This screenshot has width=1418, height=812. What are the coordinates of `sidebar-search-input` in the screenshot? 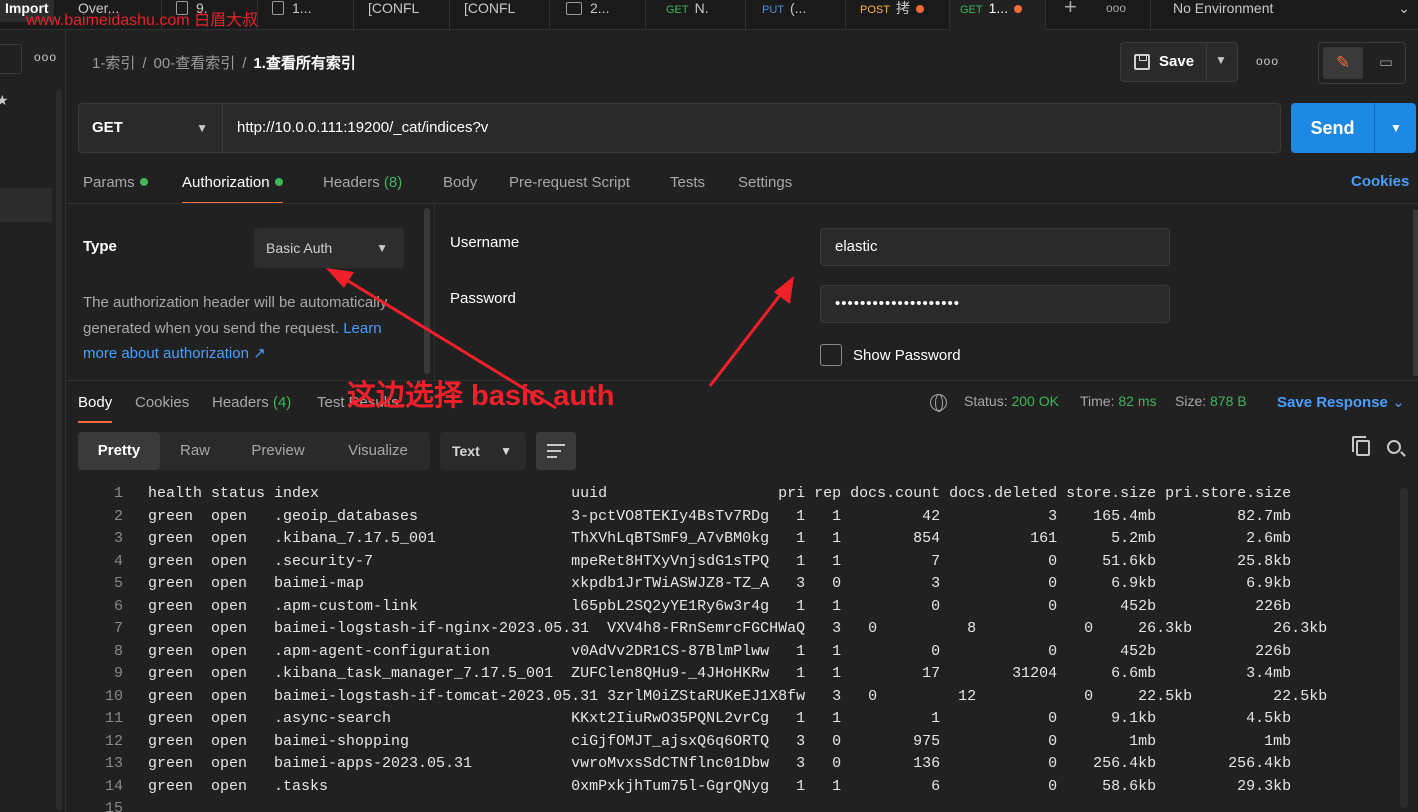 It's located at (11, 59).